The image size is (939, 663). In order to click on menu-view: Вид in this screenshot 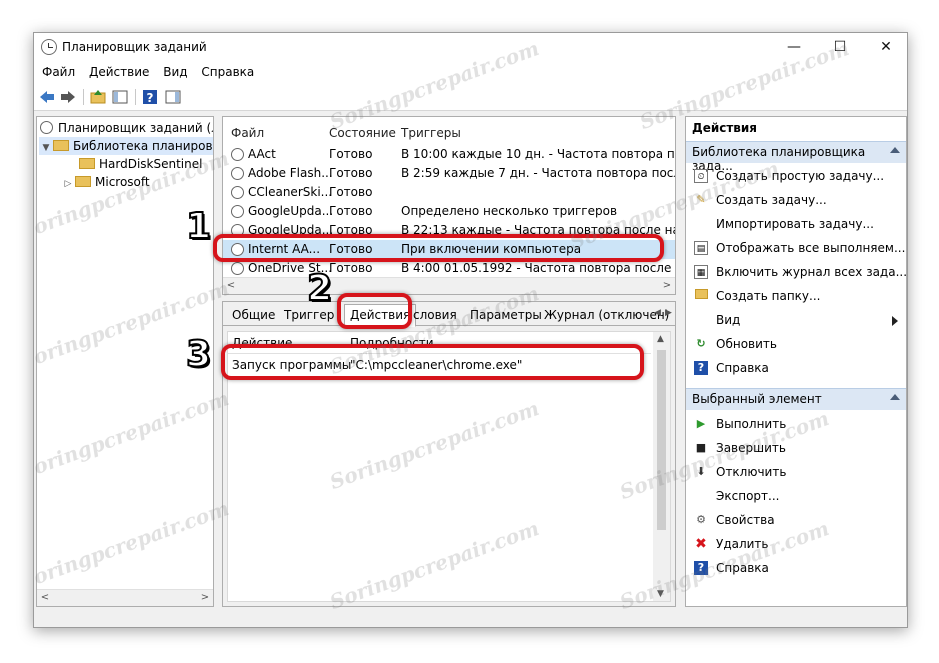, I will do `click(175, 70)`.